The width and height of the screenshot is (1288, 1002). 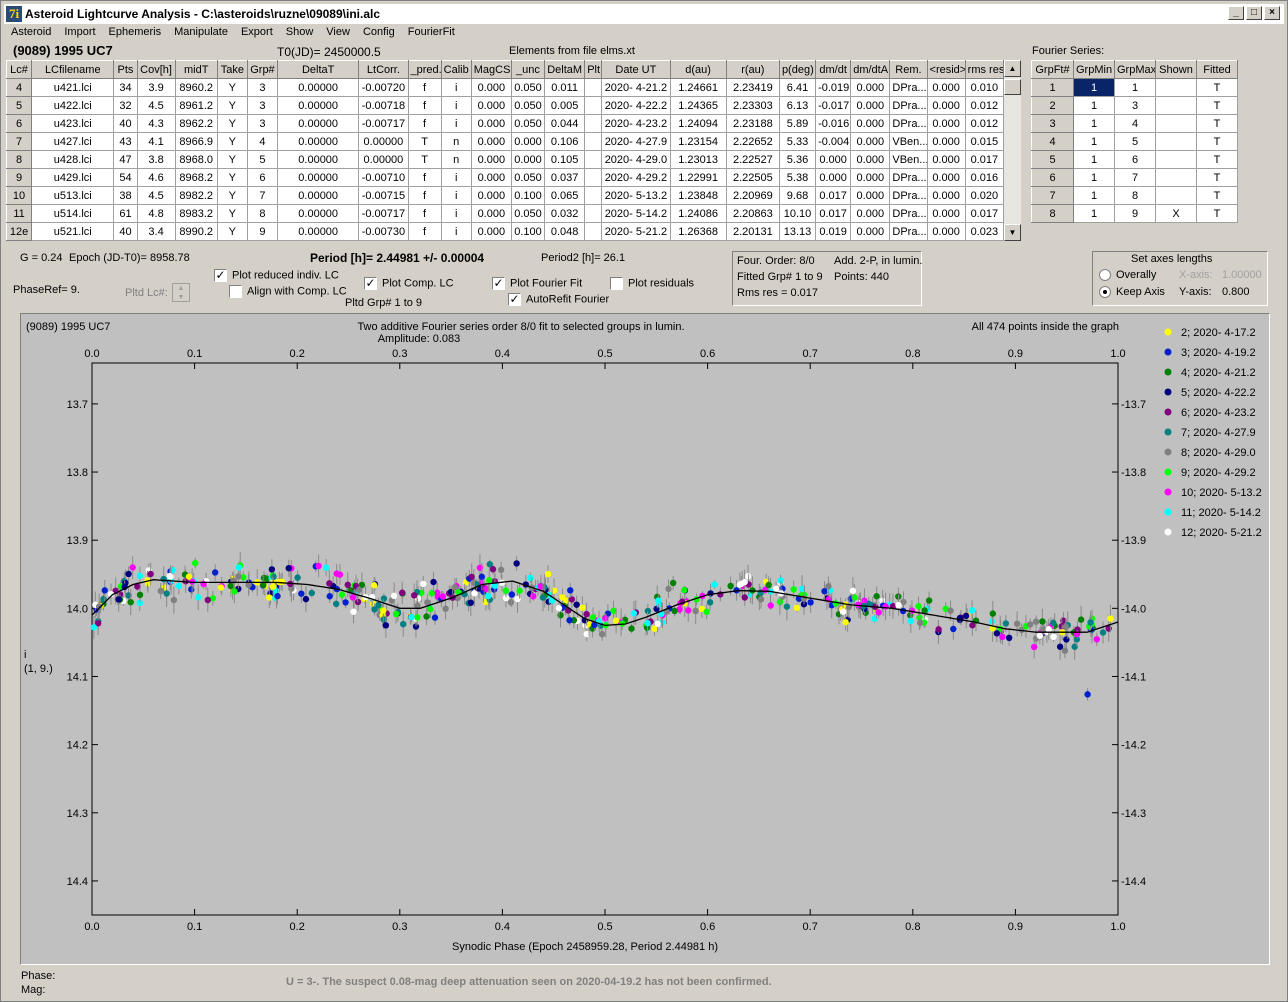 I want to click on lc-table-cell: 1.24086, so click(x=698, y=213).